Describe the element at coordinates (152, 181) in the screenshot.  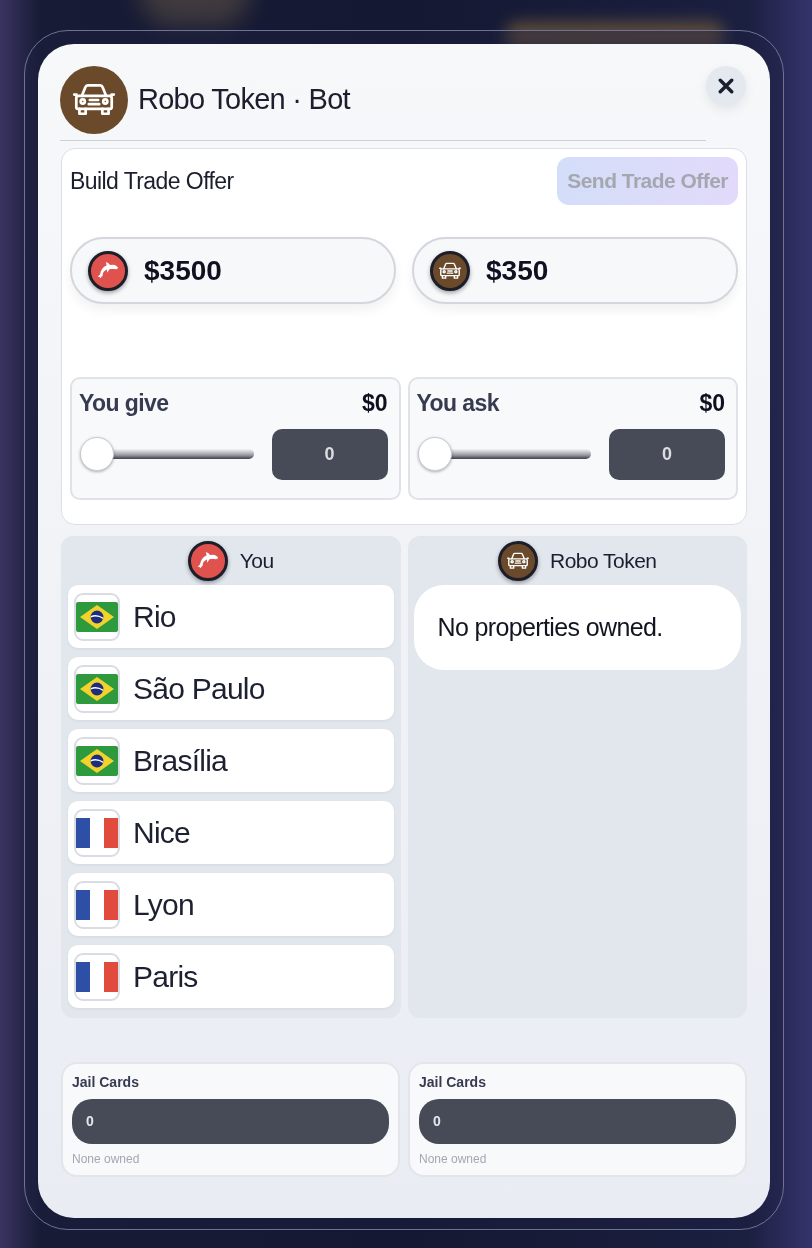
I see `offer-title: Build Trade Offer` at that location.